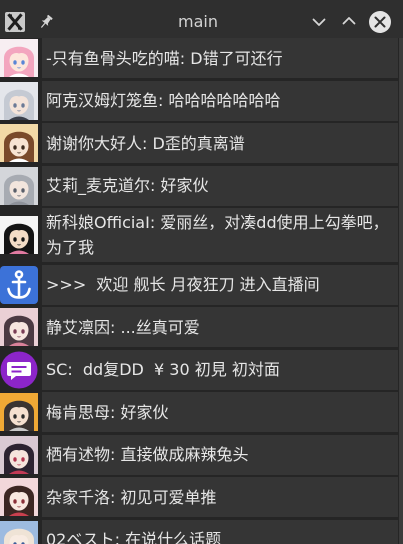  I want to click on message-text: >>> 欢迎 舰长 月夜狂刀 进入直播间, so click(220, 284).